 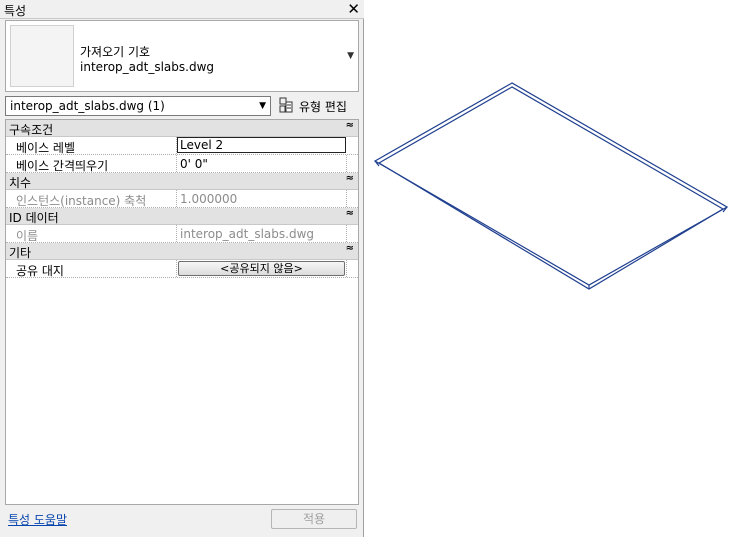 What do you see at coordinates (20, 253) in the screenshot?
I see `group-label: 기타` at bounding box center [20, 253].